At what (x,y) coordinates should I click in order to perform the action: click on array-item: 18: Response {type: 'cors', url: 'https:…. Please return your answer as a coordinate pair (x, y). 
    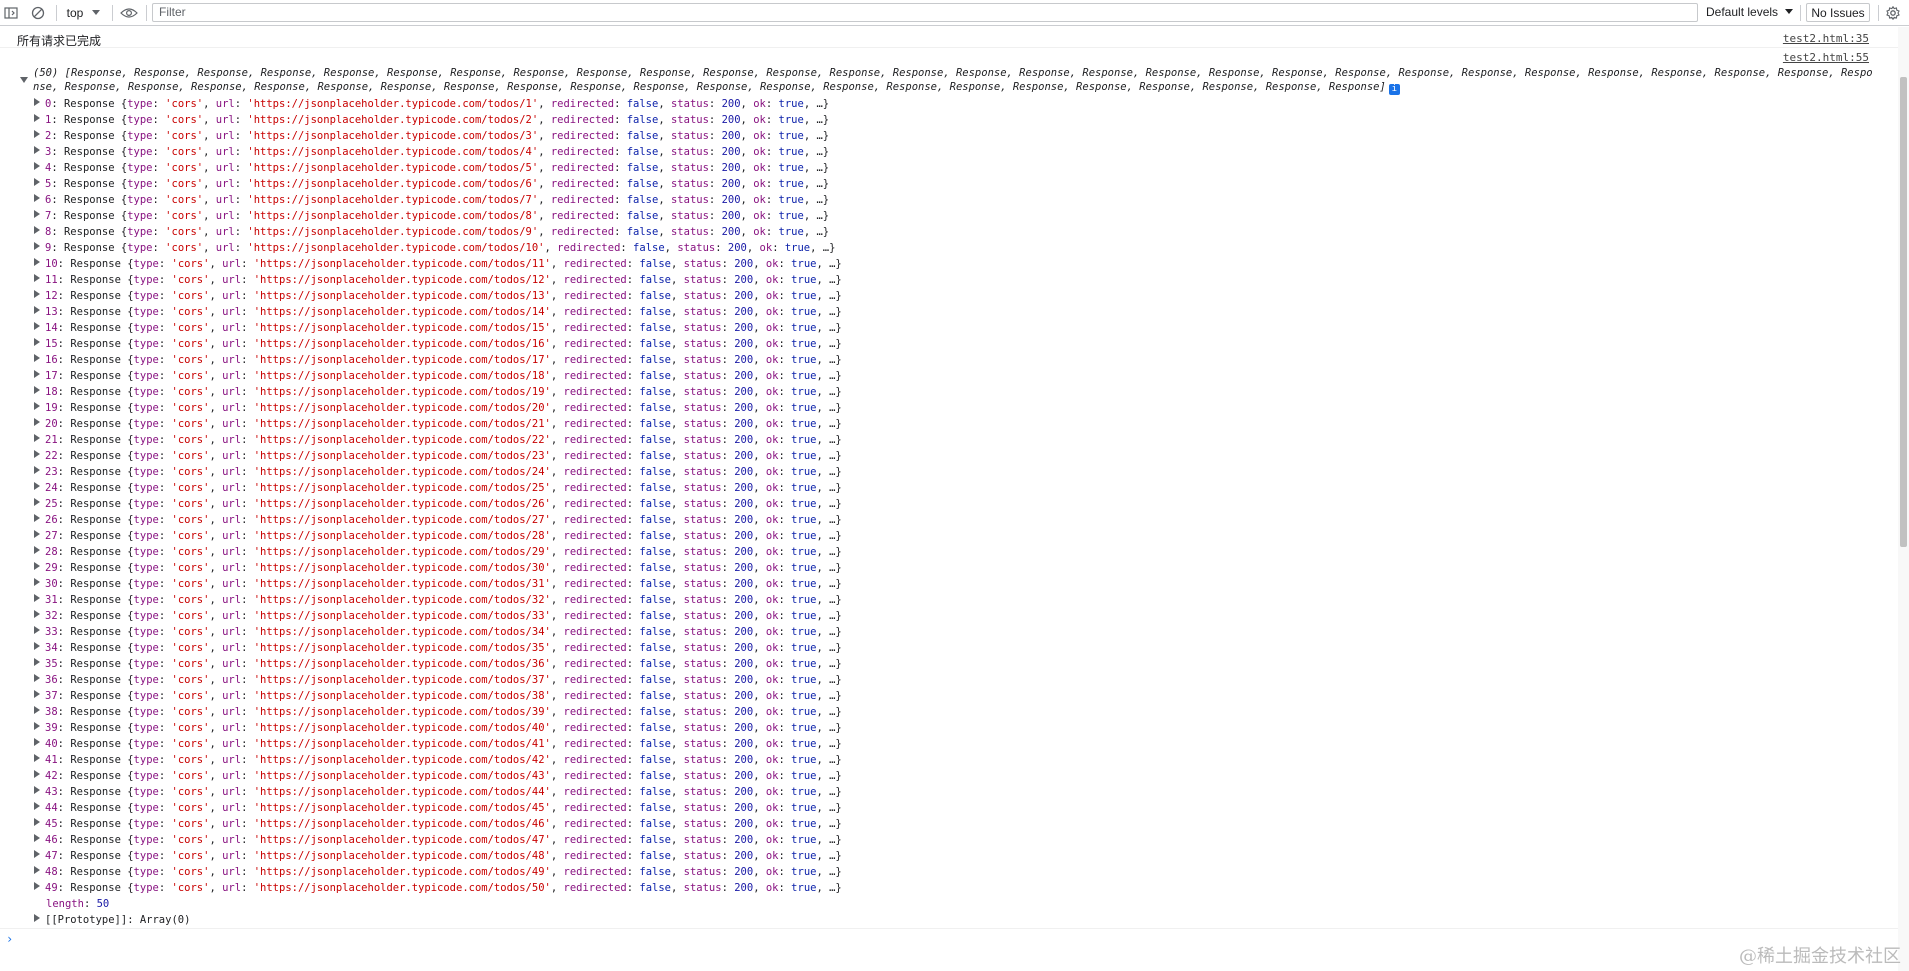
    Looking at the image, I should click on (438, 392).